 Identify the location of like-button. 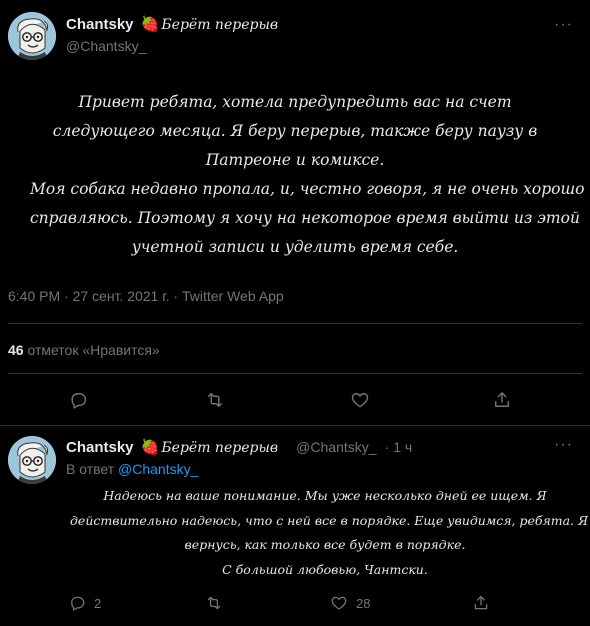
(360, 400).